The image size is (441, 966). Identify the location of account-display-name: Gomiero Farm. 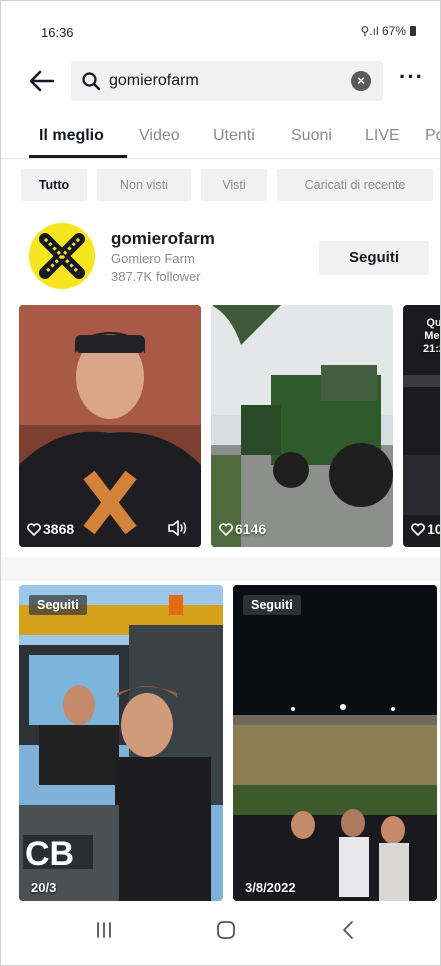
(153, 258).